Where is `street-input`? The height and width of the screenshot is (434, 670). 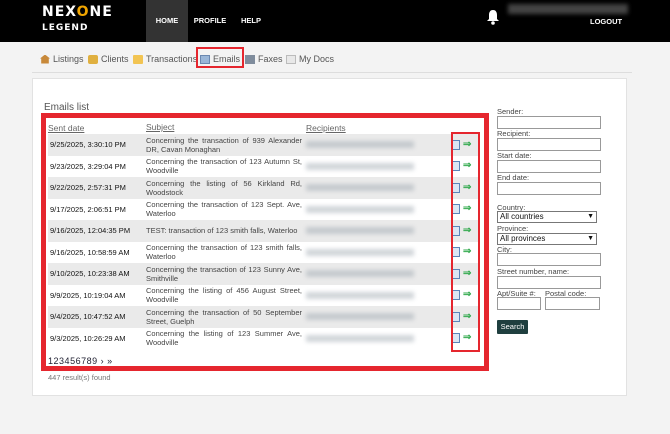
street-input is located at coordinates (549, 282).